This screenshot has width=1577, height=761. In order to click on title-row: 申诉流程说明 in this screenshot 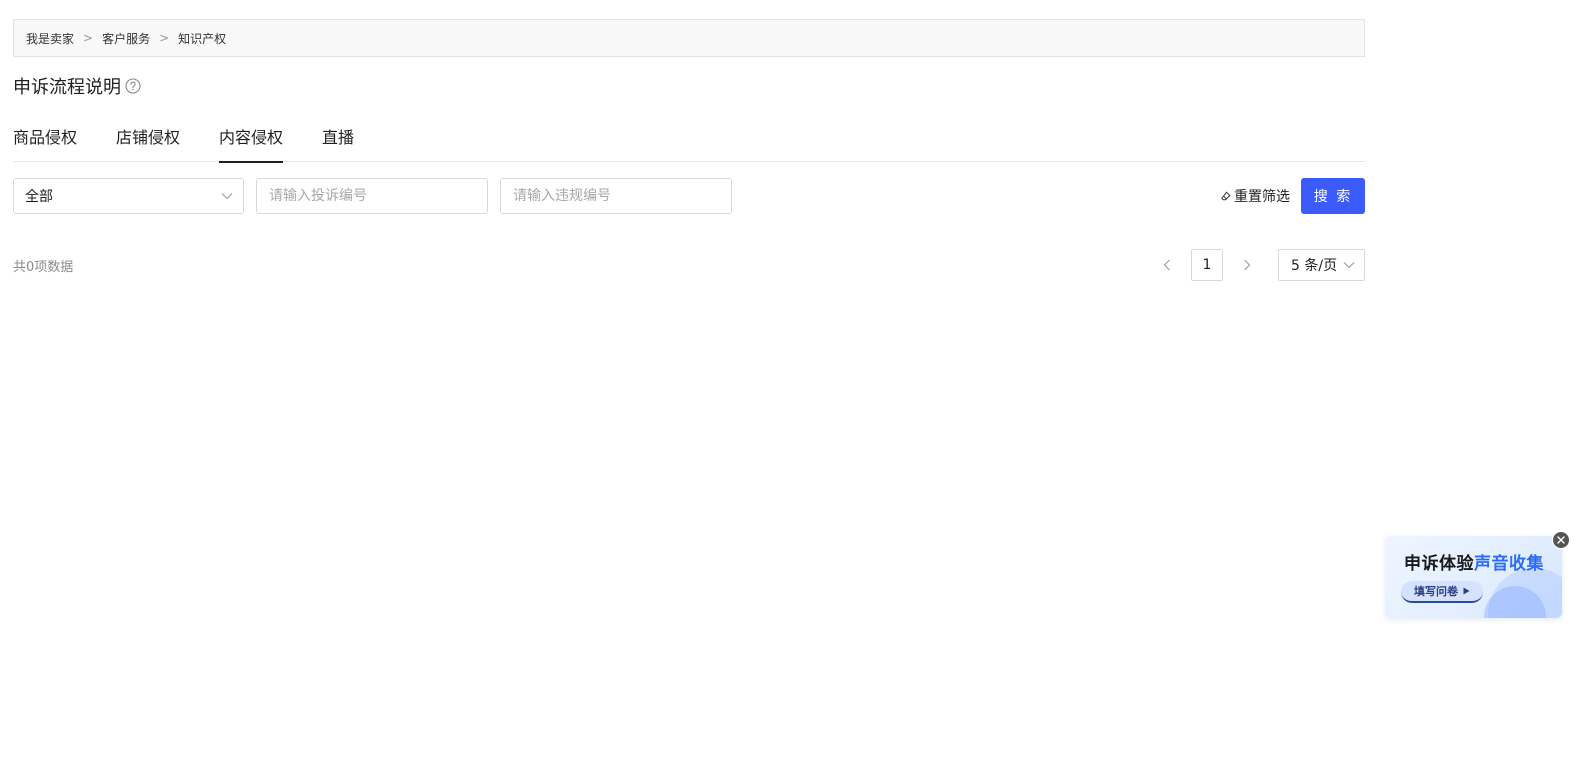, I will do `click(77, 86)`.